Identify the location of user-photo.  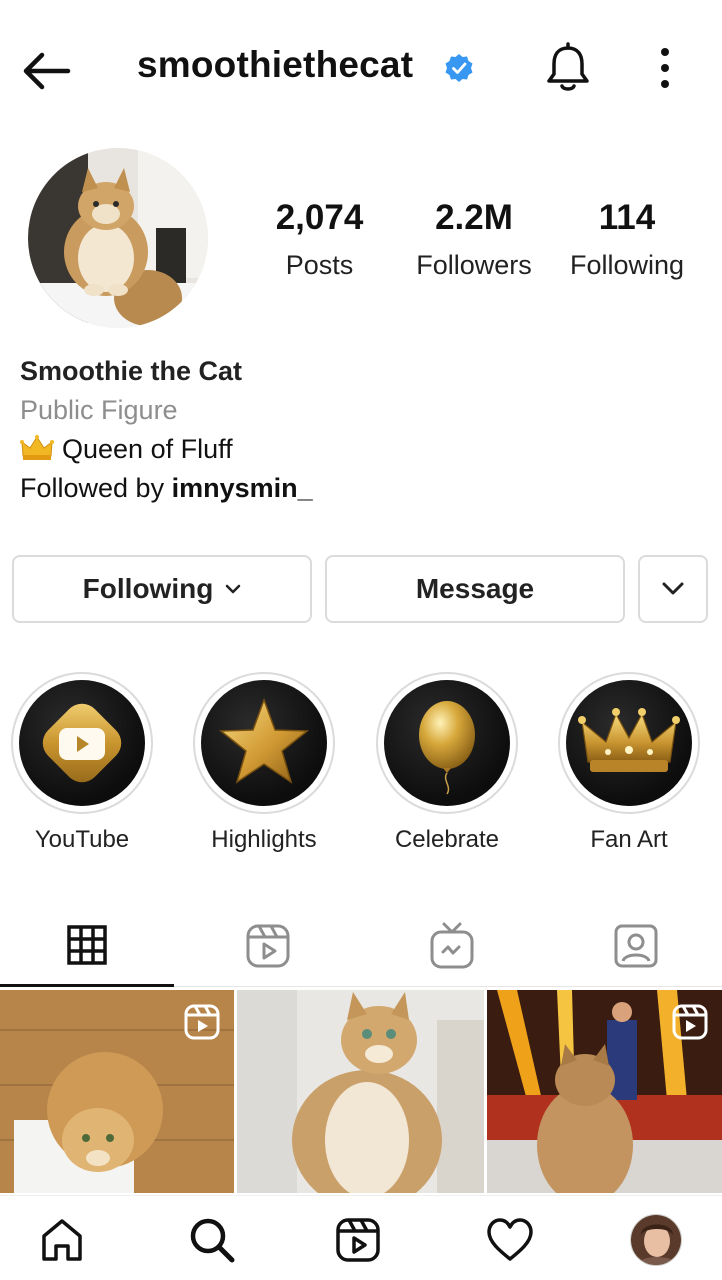
(656, 1240).